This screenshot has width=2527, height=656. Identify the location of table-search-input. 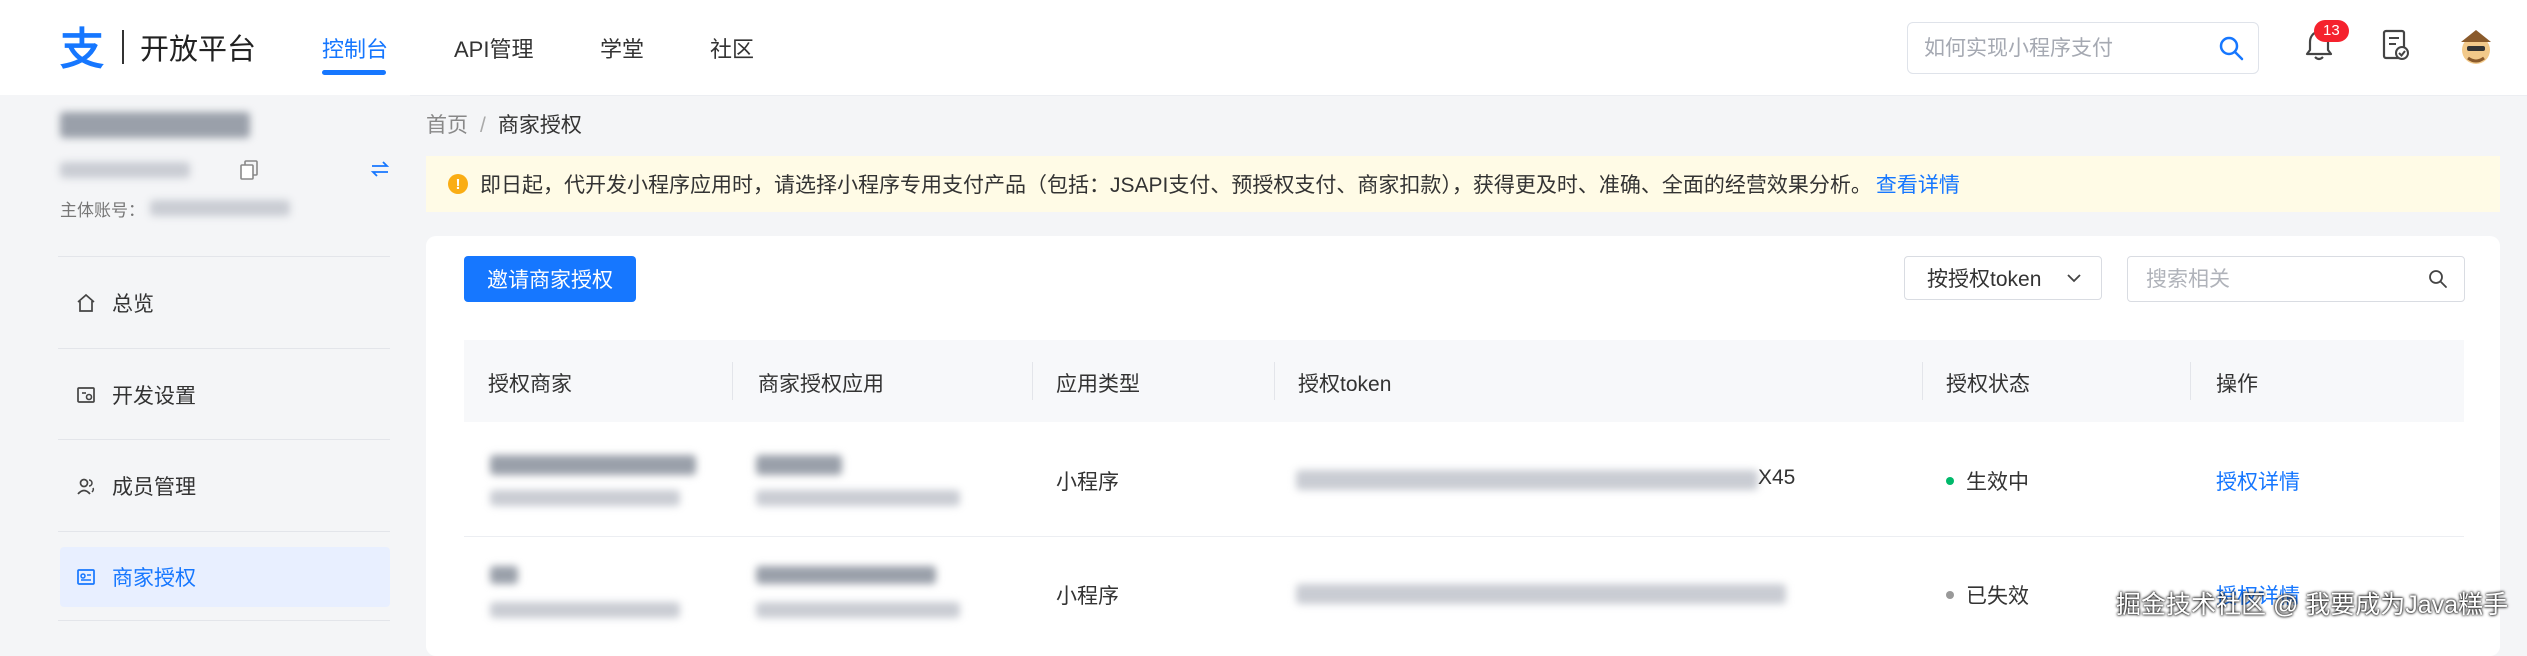
(2276, 280).